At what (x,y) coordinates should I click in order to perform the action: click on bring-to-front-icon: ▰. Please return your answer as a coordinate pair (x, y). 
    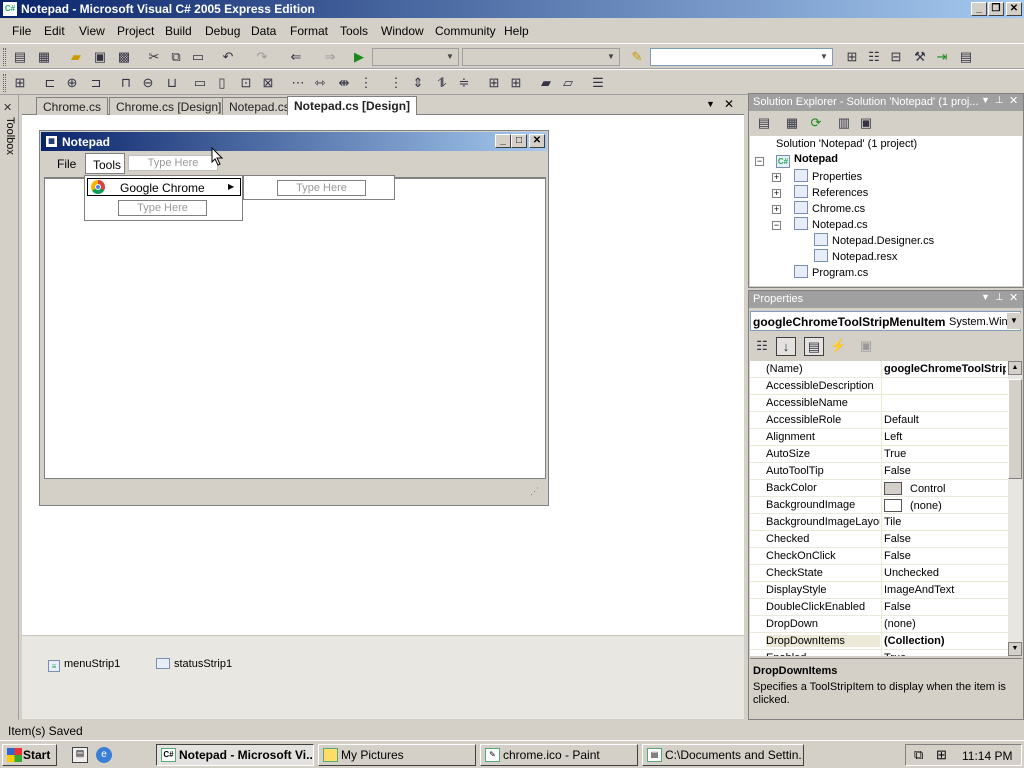
    Looking at the image, I should click on (546, 83).